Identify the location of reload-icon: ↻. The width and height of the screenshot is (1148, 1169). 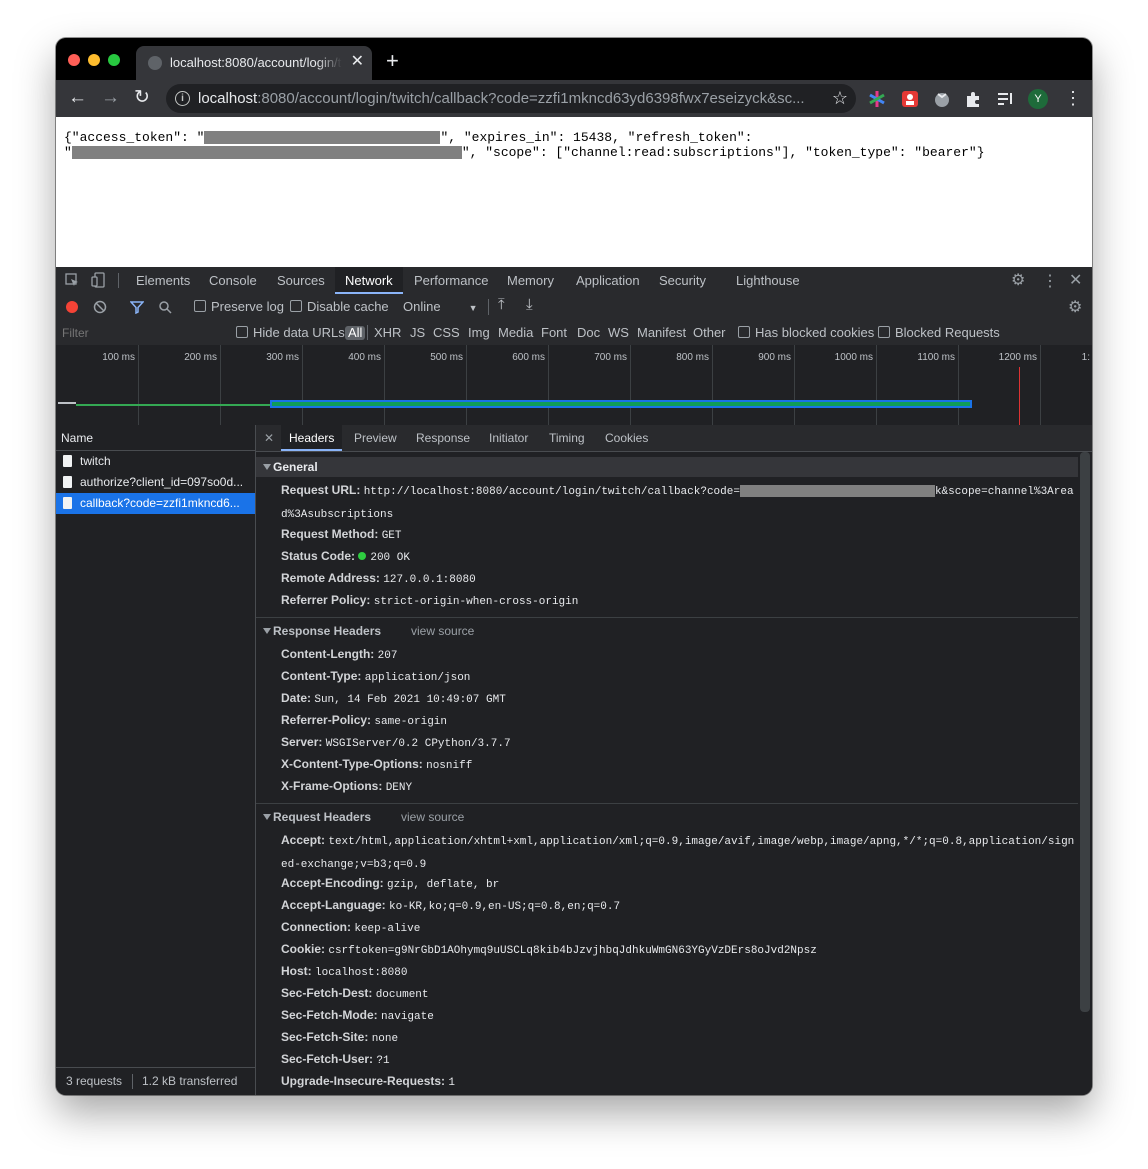
(142, 98).